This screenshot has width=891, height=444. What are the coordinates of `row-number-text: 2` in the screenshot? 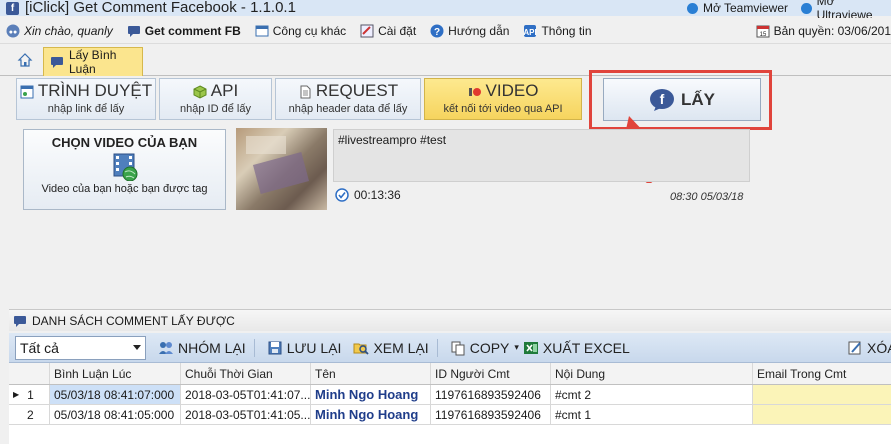 It's located at (30, 414).